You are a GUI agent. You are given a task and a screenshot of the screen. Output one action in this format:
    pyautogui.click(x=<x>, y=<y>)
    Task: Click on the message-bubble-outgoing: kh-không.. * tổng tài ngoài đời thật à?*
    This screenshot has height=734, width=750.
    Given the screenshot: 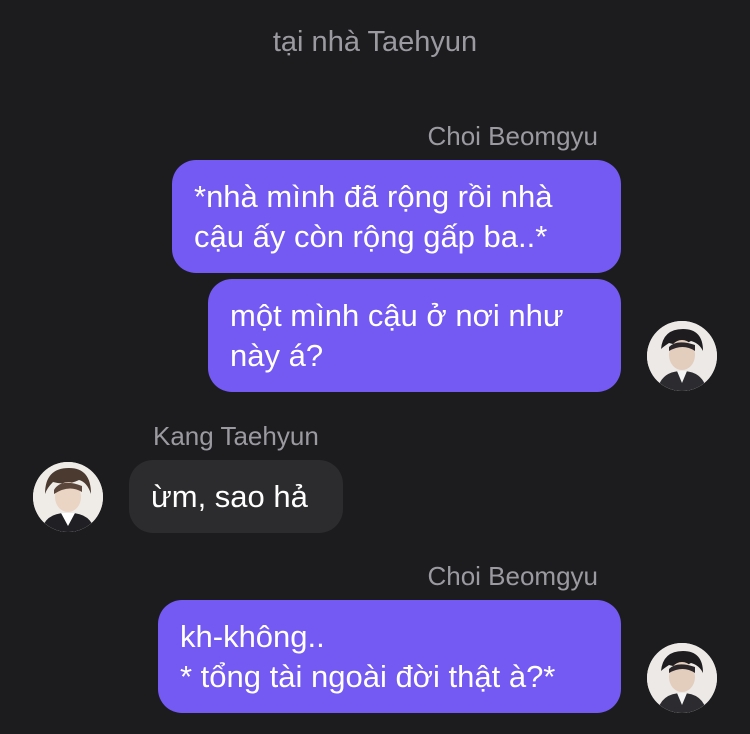 What is the action you would take?
    pyautogui.click(x=389, y=656)
    